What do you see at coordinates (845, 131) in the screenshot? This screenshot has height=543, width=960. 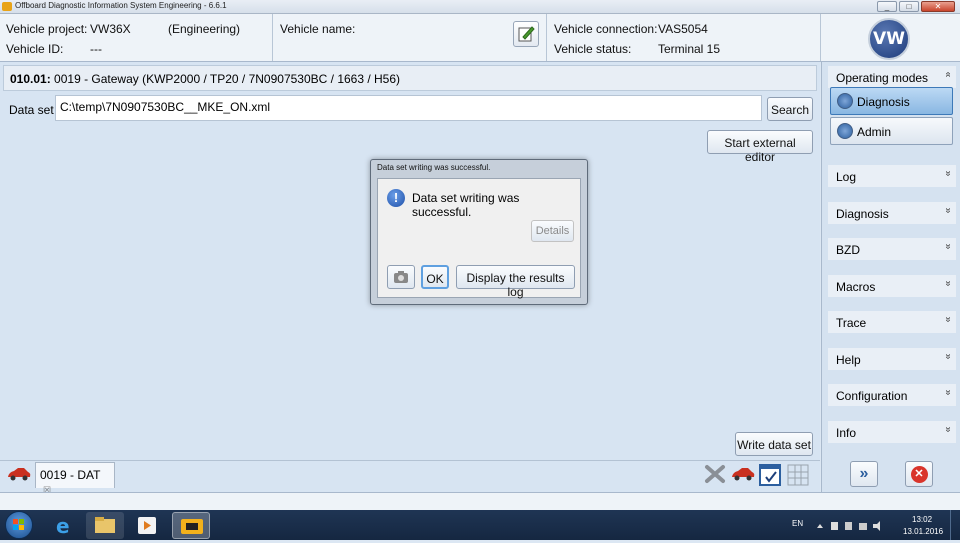 I see `admin-gear-icon` at bounding box center [845, 131].